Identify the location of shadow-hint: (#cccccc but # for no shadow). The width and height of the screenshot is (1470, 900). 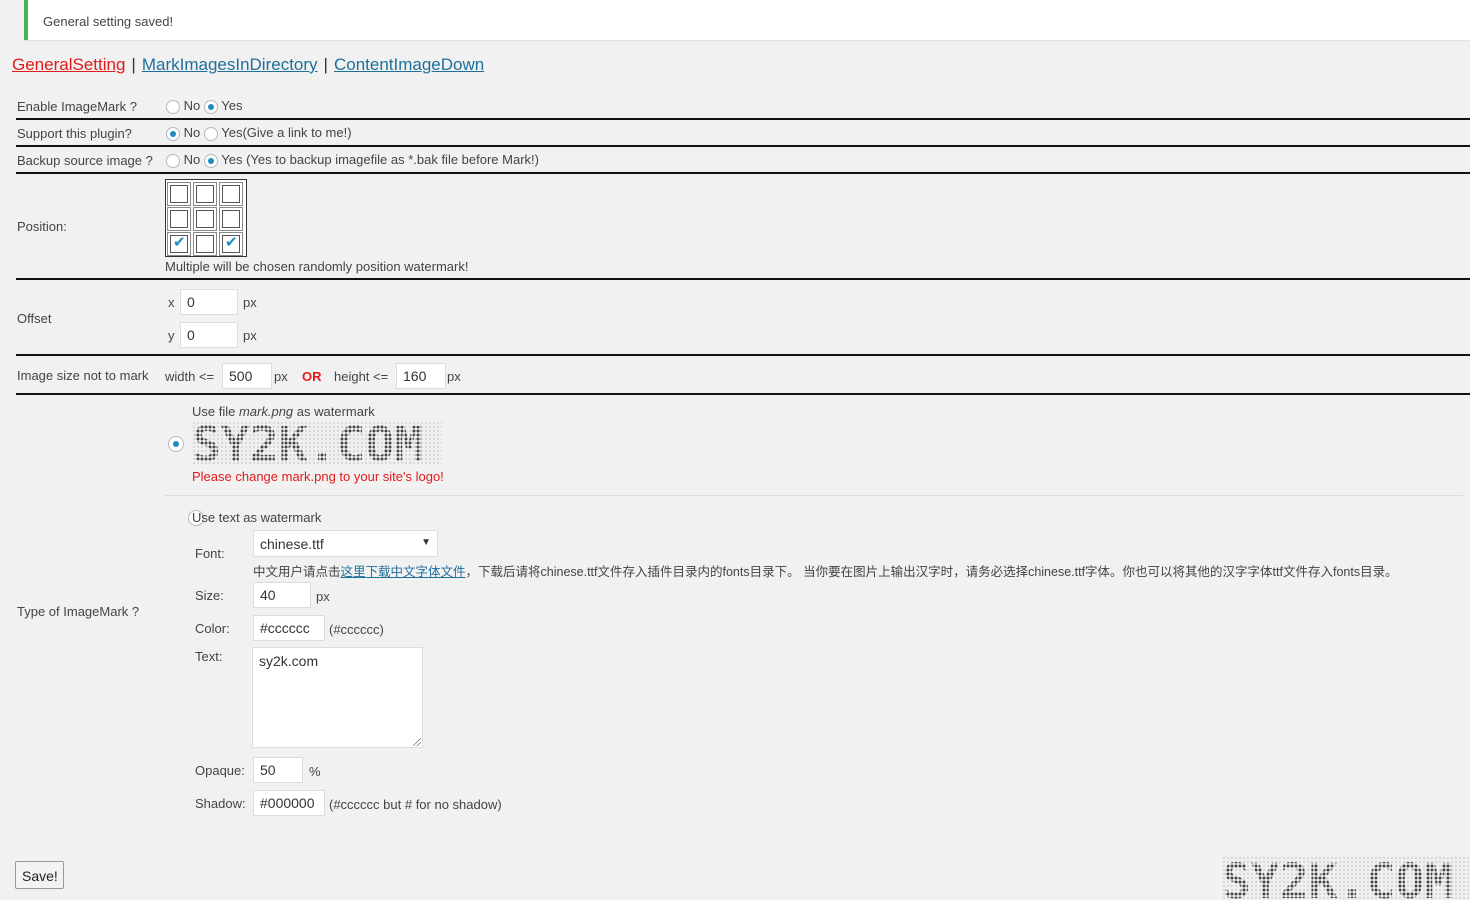
(415, 804).